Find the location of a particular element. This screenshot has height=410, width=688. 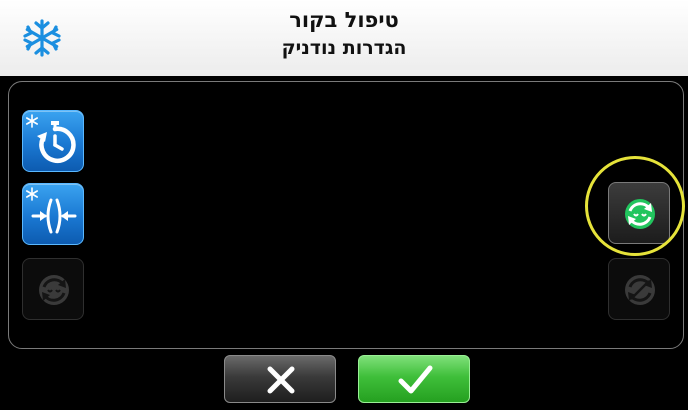

checkmark-icon is located at coordinates (415, 379).